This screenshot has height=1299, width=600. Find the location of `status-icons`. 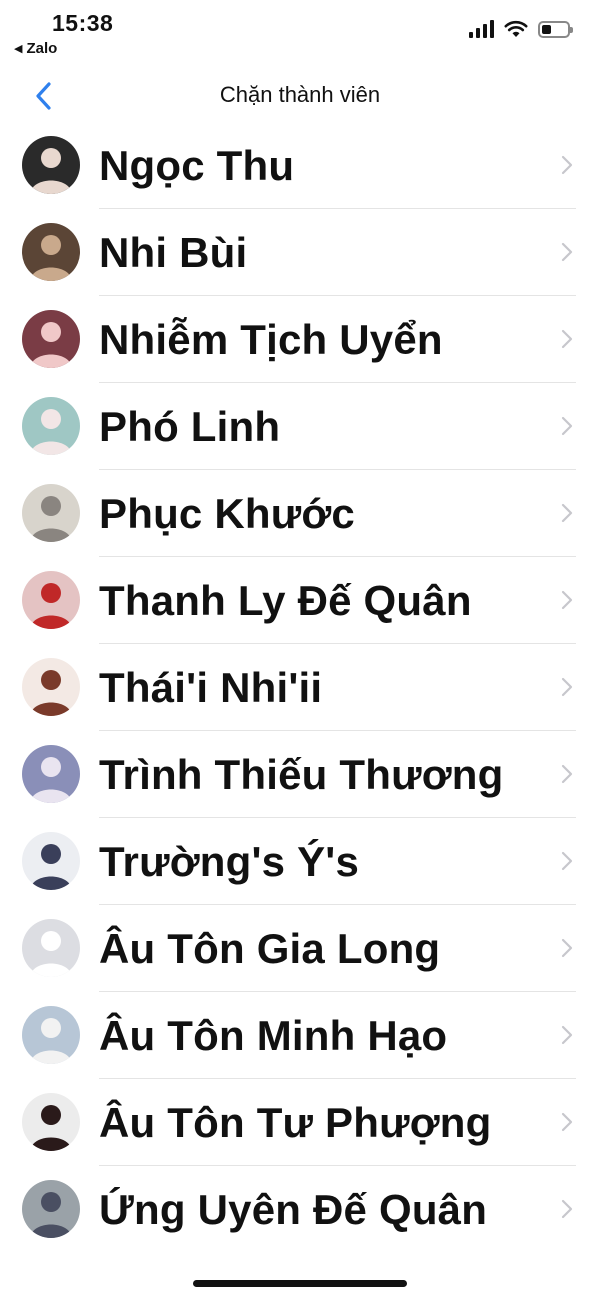

status-icons is located at coordinates (521, 29).